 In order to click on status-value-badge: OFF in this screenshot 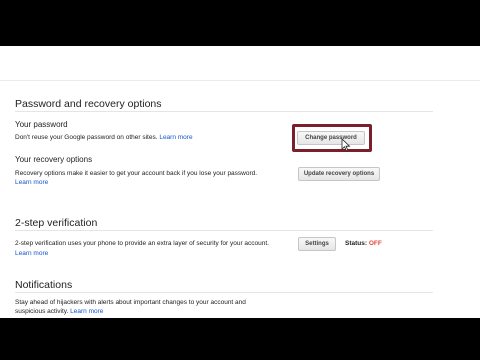, I will do `click(375, 243)`.